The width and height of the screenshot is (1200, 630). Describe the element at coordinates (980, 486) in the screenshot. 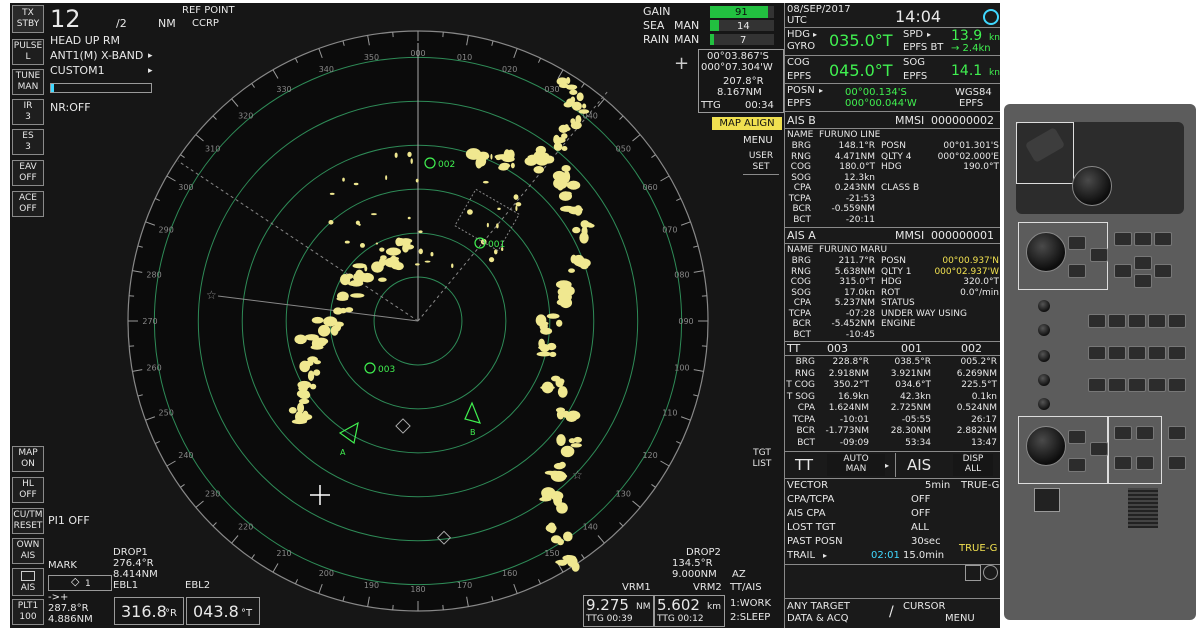

I see `vector-mode: TRUE-G` at that location.